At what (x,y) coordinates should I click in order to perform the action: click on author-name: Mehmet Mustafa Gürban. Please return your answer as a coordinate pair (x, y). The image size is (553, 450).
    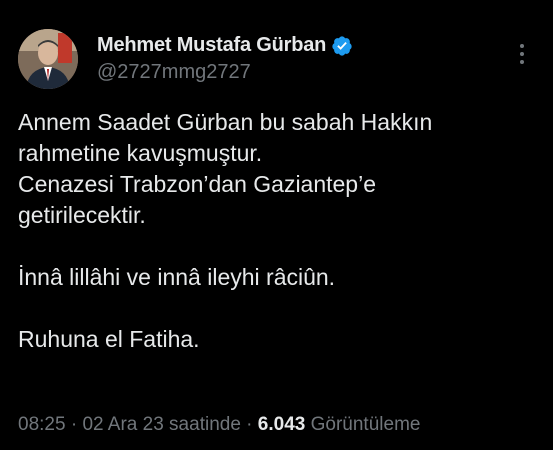
    Looking at the image, I should click on (211, 45).